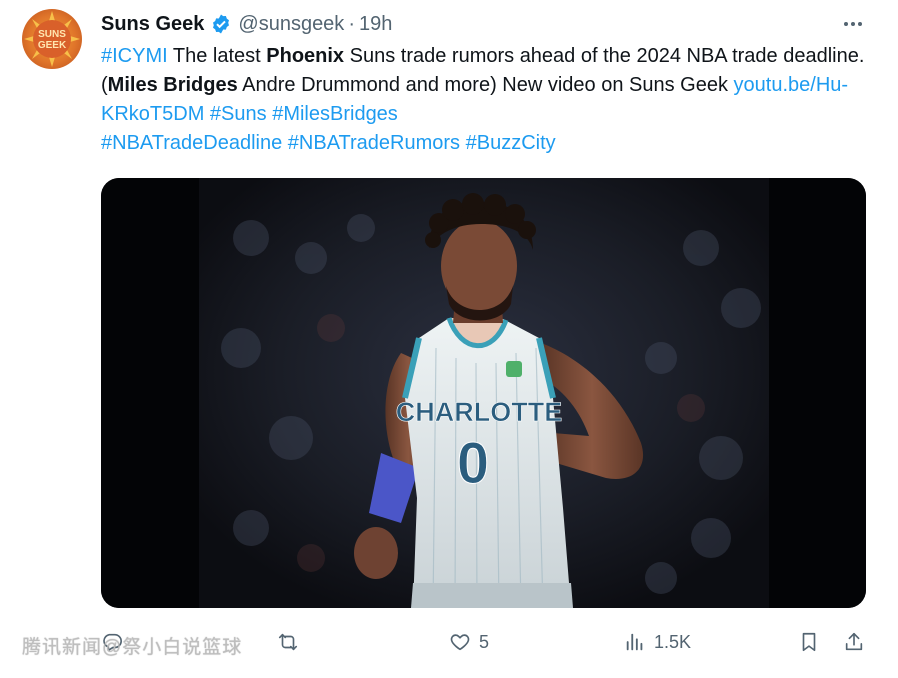  I want to click on views-count: 1.5K, so click(673, 641).